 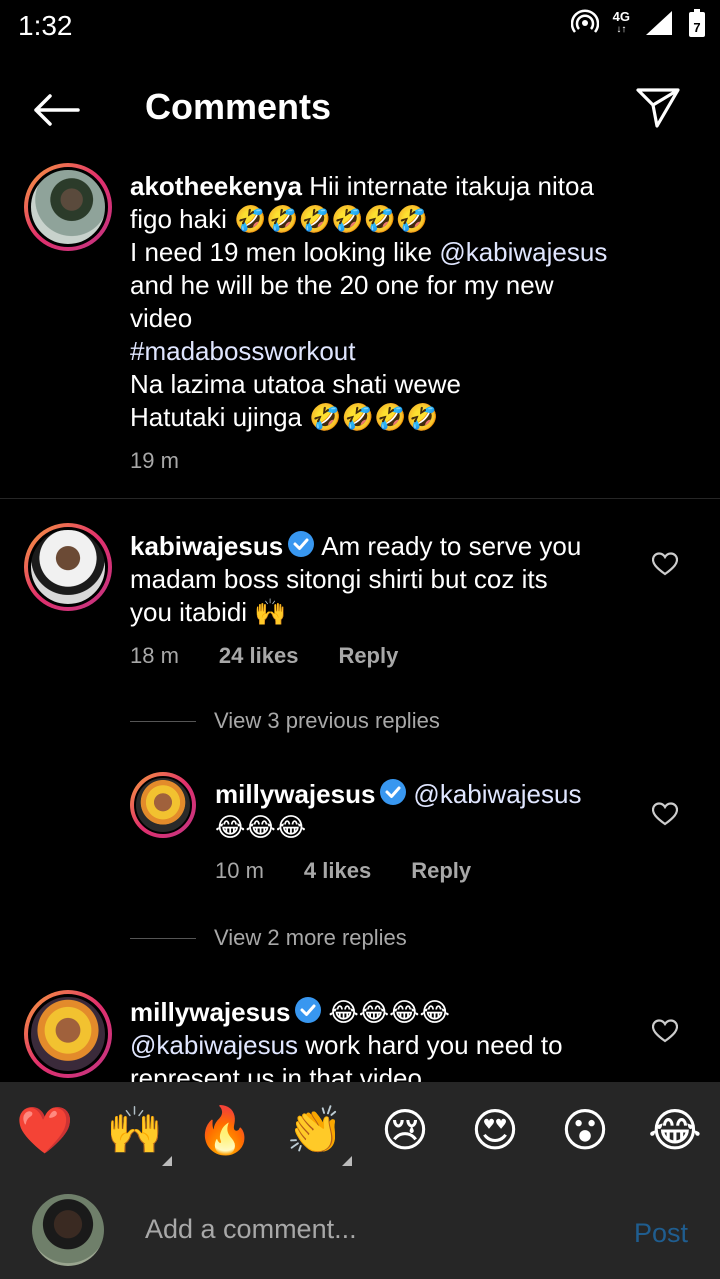 I want to click on comment-composer: Post, so click(x=360, y=1230).